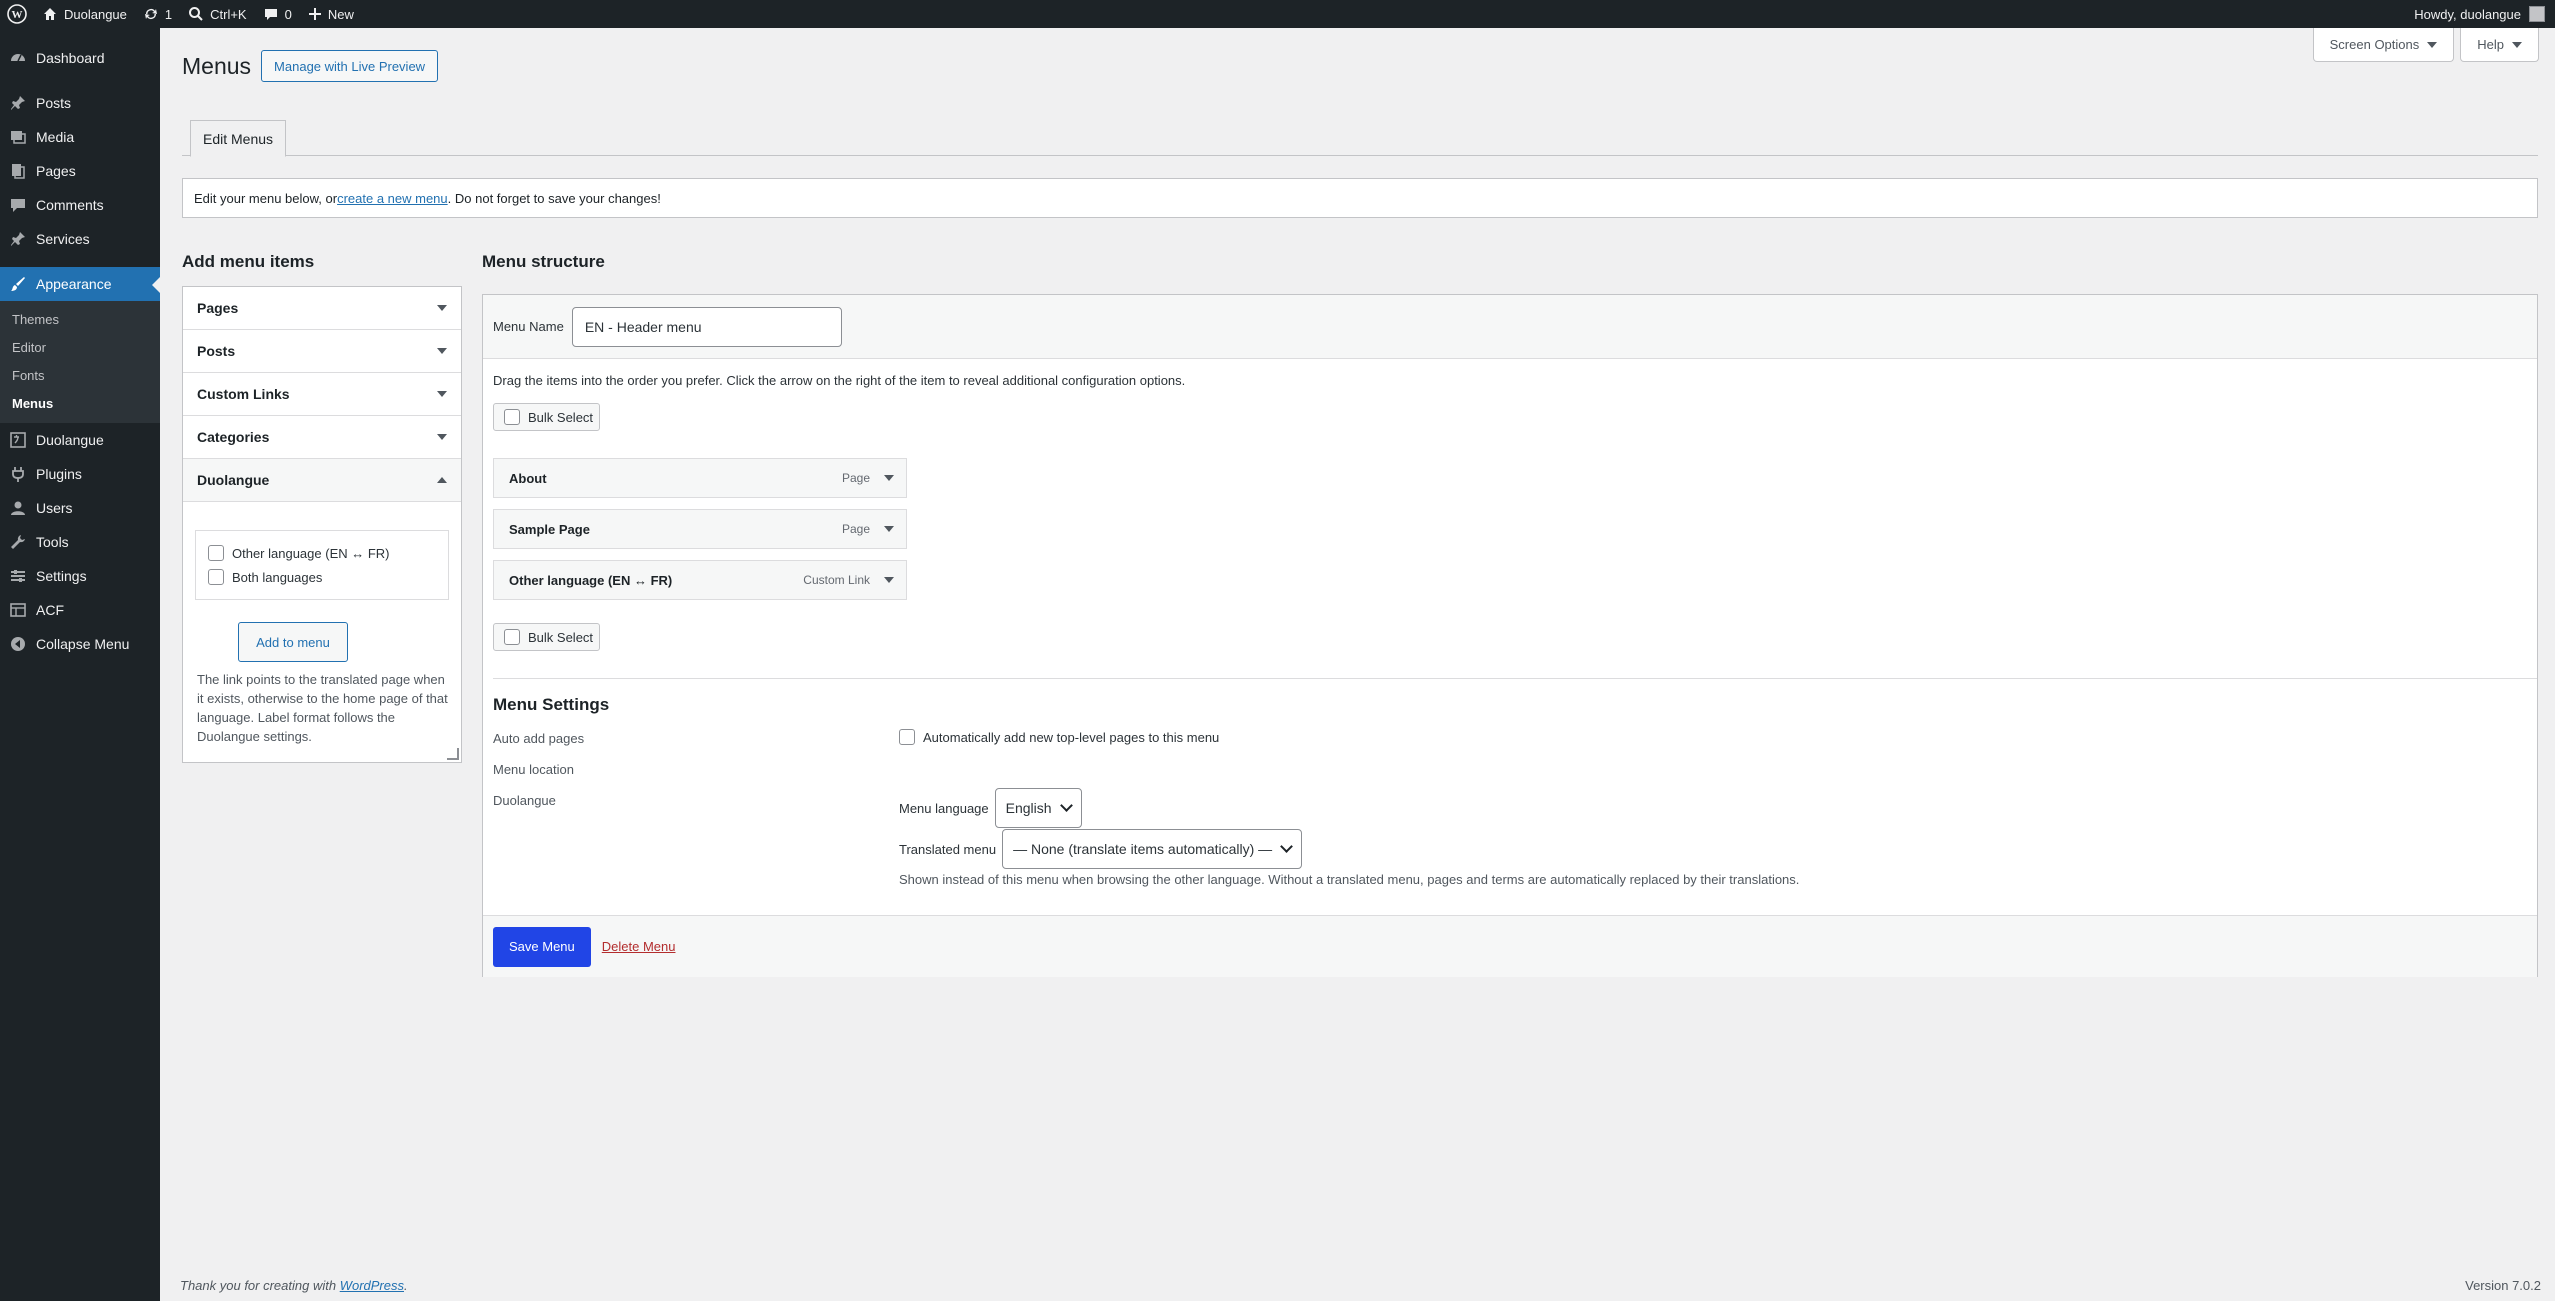 Image resolution: width=2555 pixels, height=1301 pixels. What do you see at coordinates (18, 284) in the screenshot?
I see `brush-icon` at bounding box center [18, 284].